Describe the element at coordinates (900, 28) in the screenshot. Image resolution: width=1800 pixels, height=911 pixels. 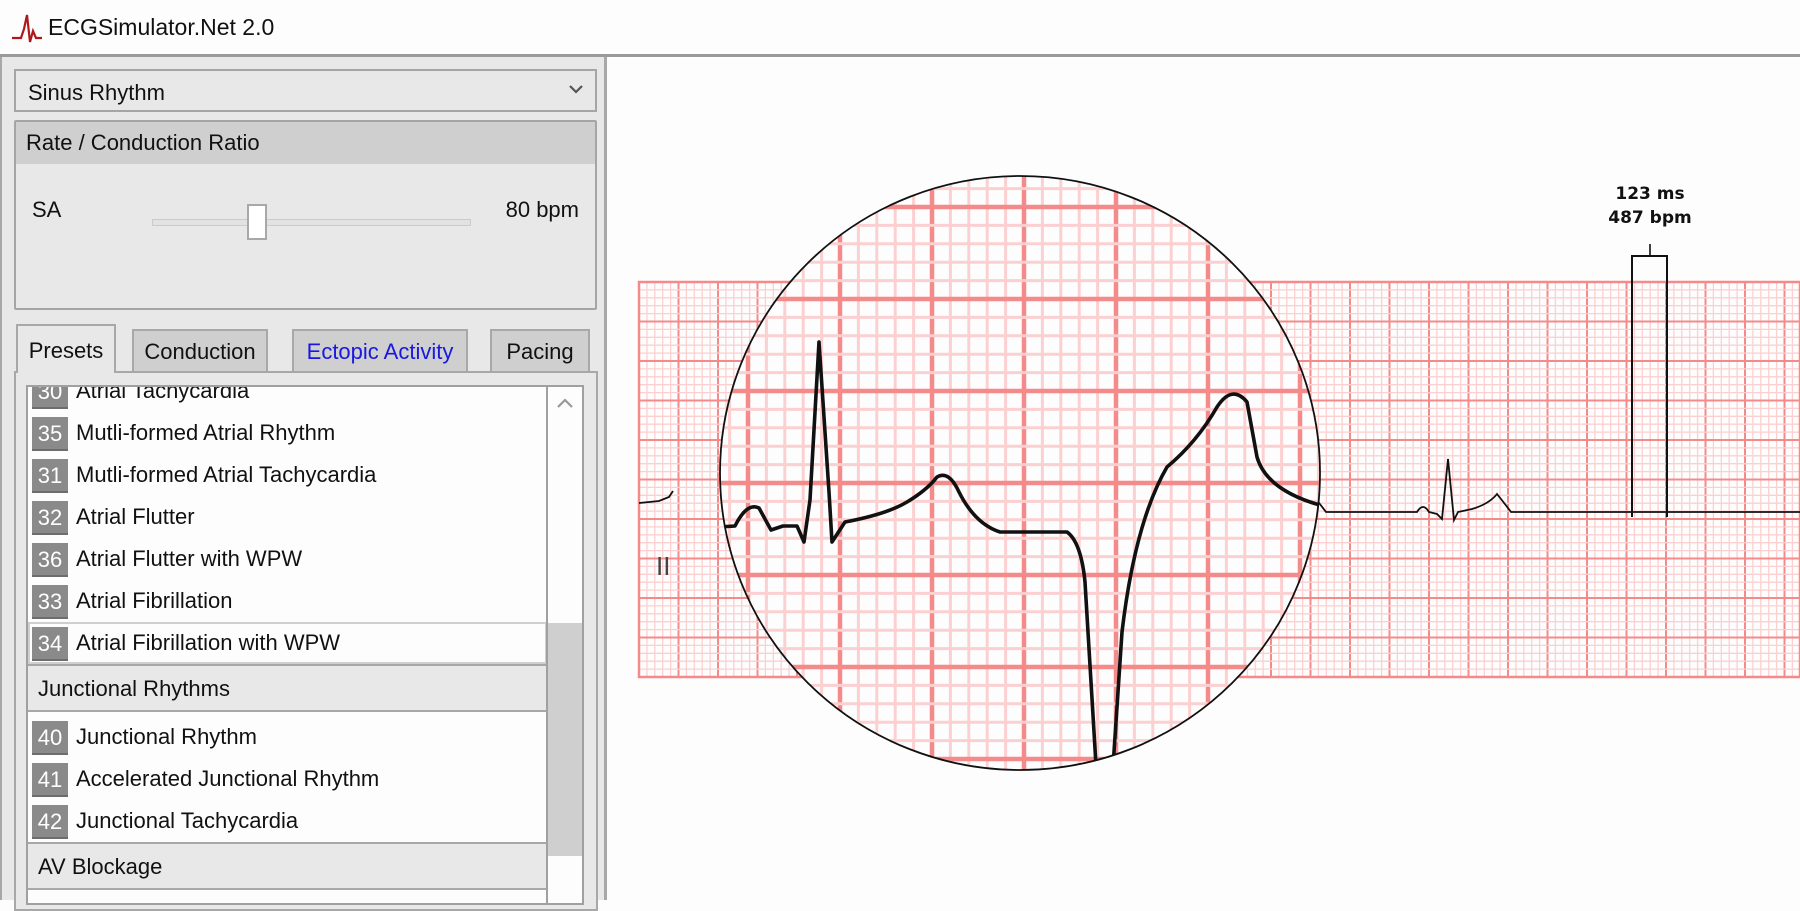
I see `title-bar: ECGSimulator.Net 2.0` at that location.